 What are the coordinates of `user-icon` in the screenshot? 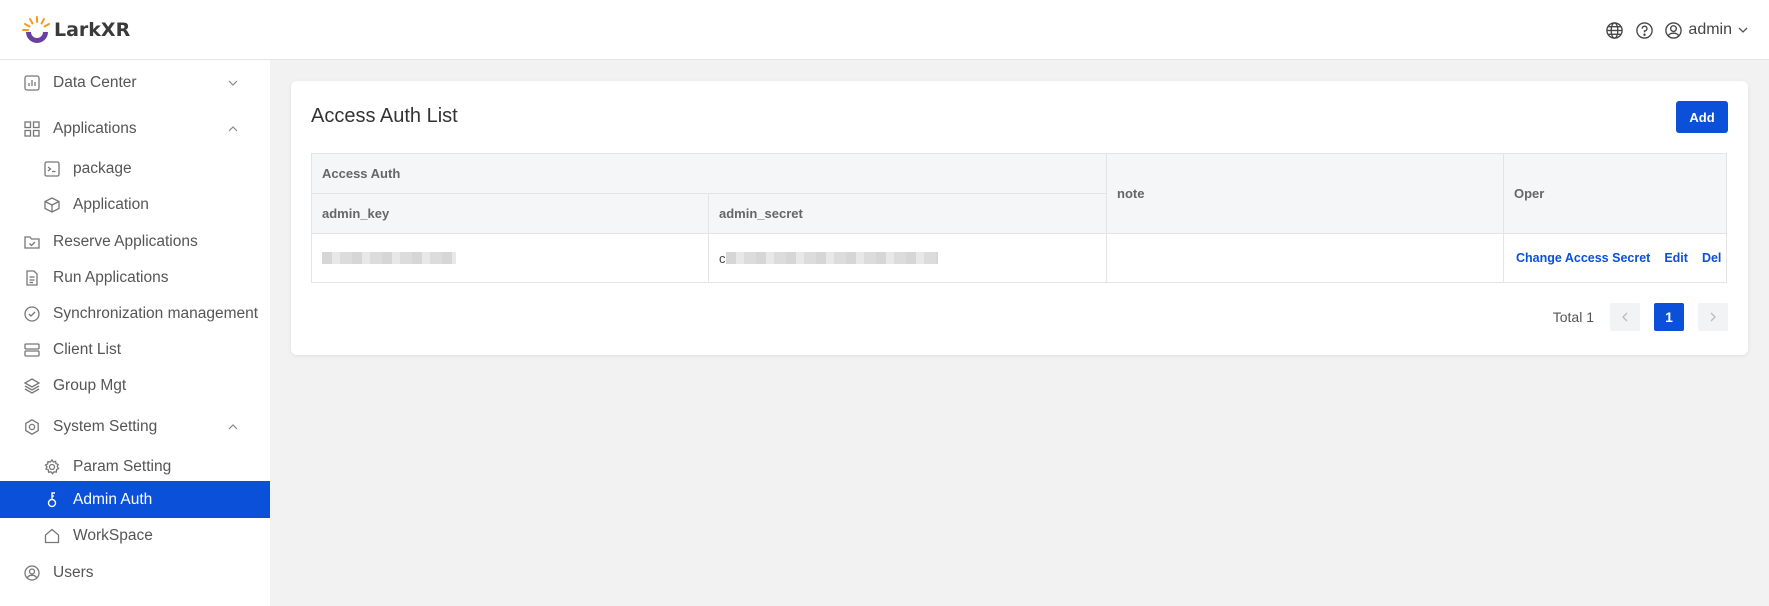 It's located at (31, 573).